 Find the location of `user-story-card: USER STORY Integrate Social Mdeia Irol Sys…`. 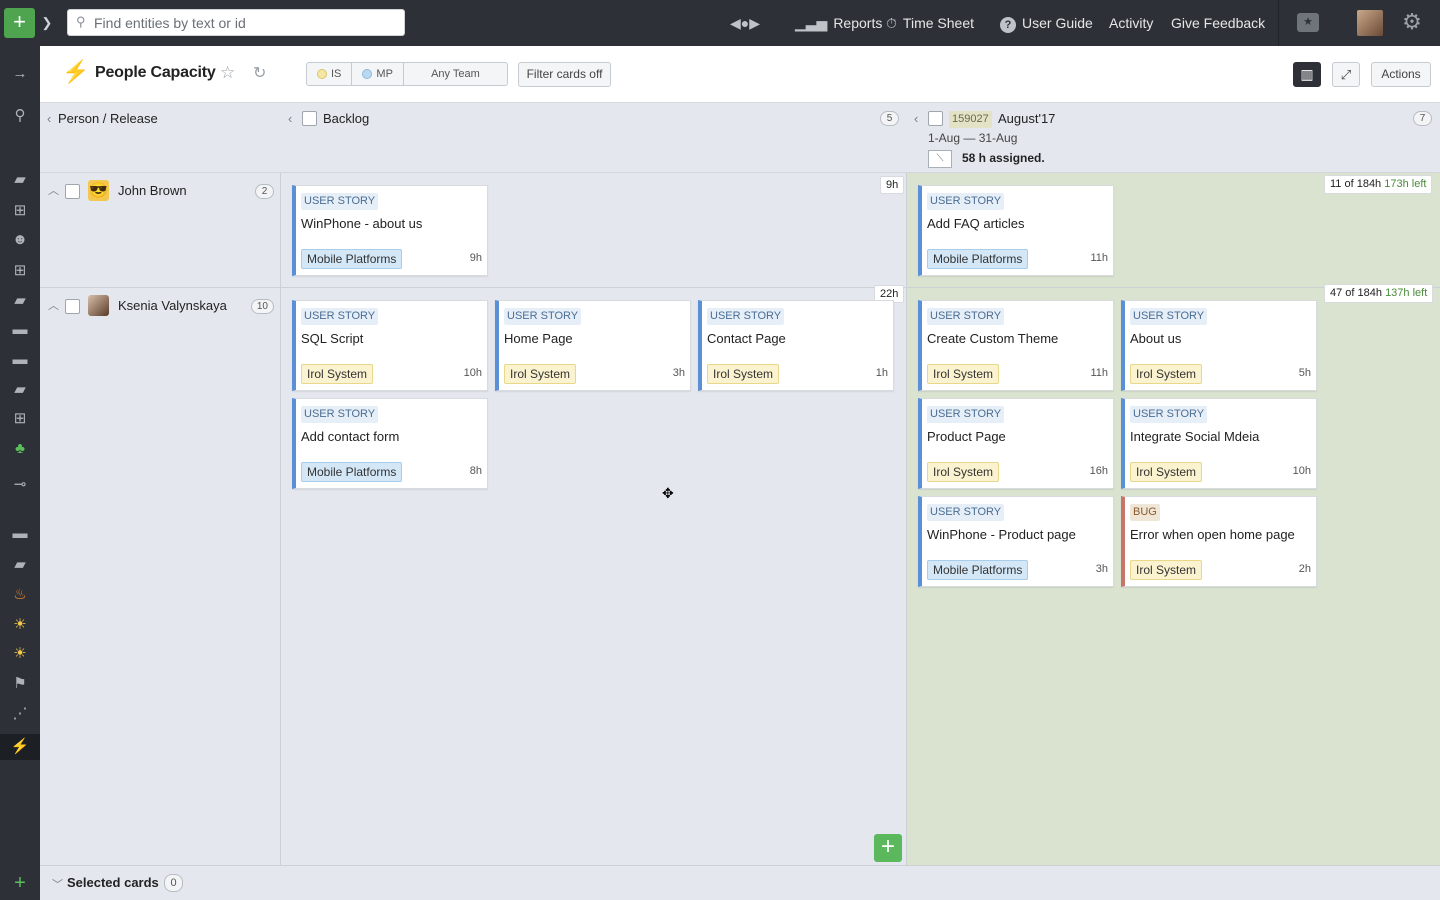

user-story-card: USER STORY Integrate Social Mdeia Irol Sys… is located at coordinates (1219, 443).